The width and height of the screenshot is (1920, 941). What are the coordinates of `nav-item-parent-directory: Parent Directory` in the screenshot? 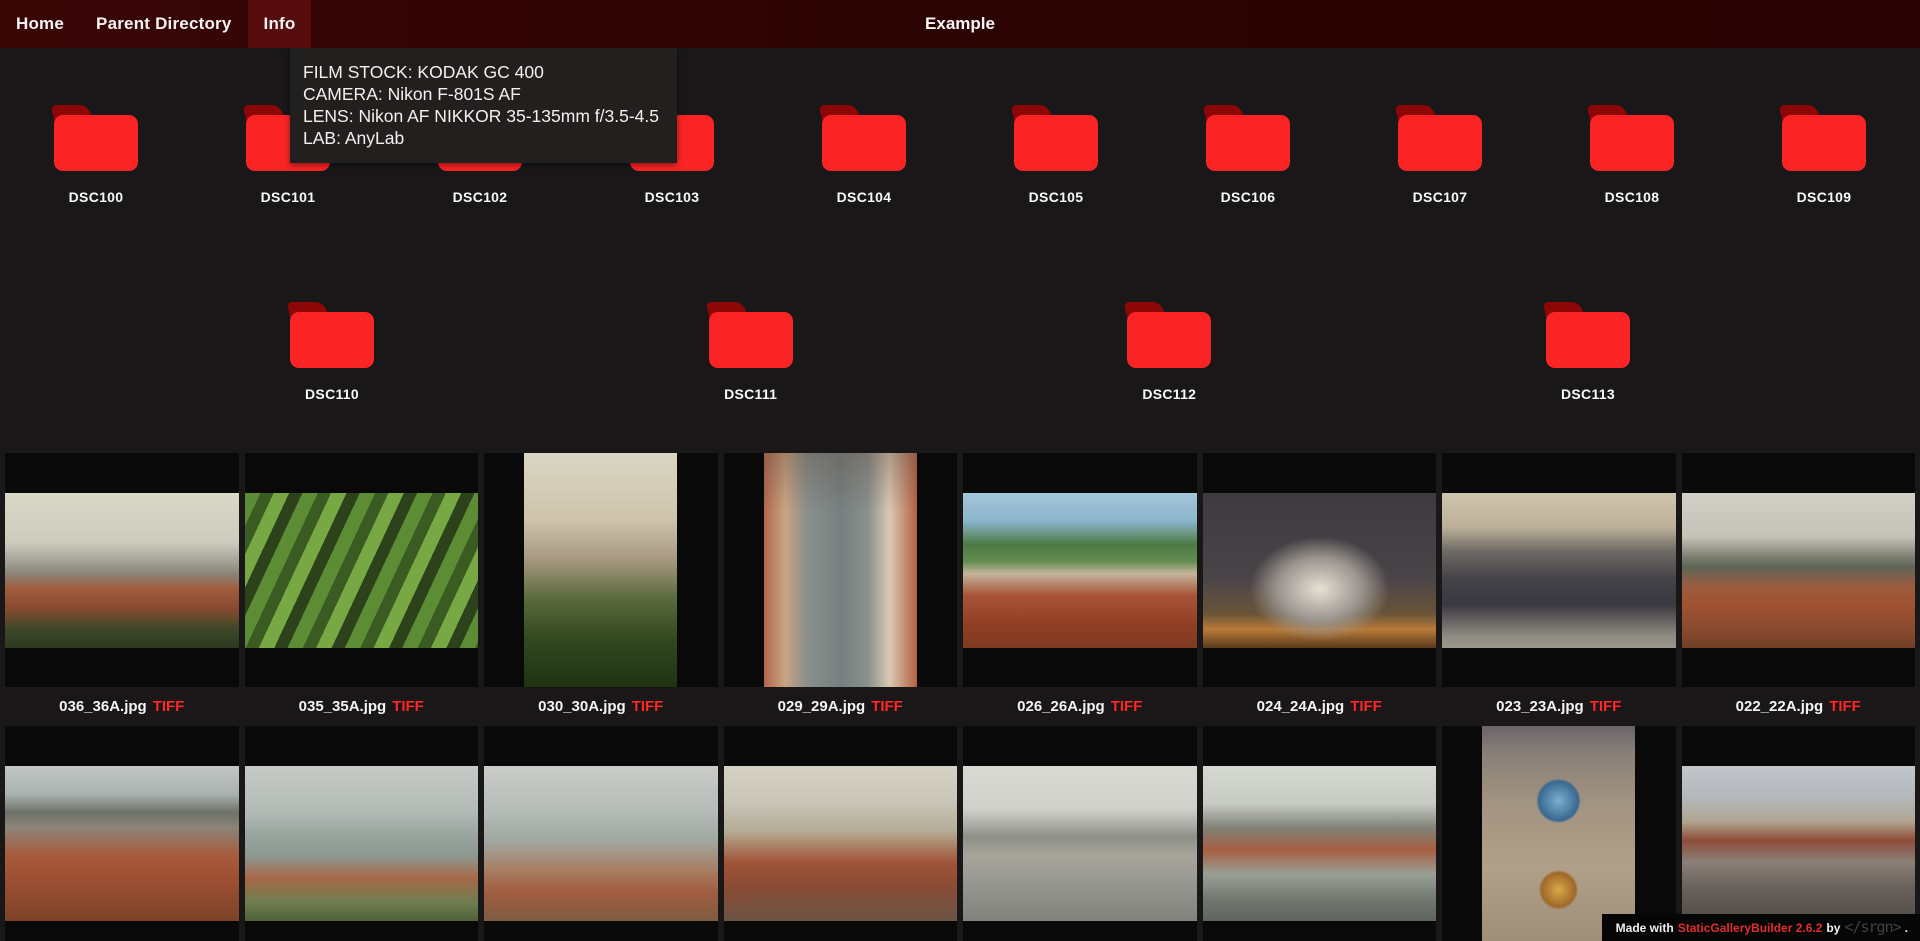 It's located at (163, 24).